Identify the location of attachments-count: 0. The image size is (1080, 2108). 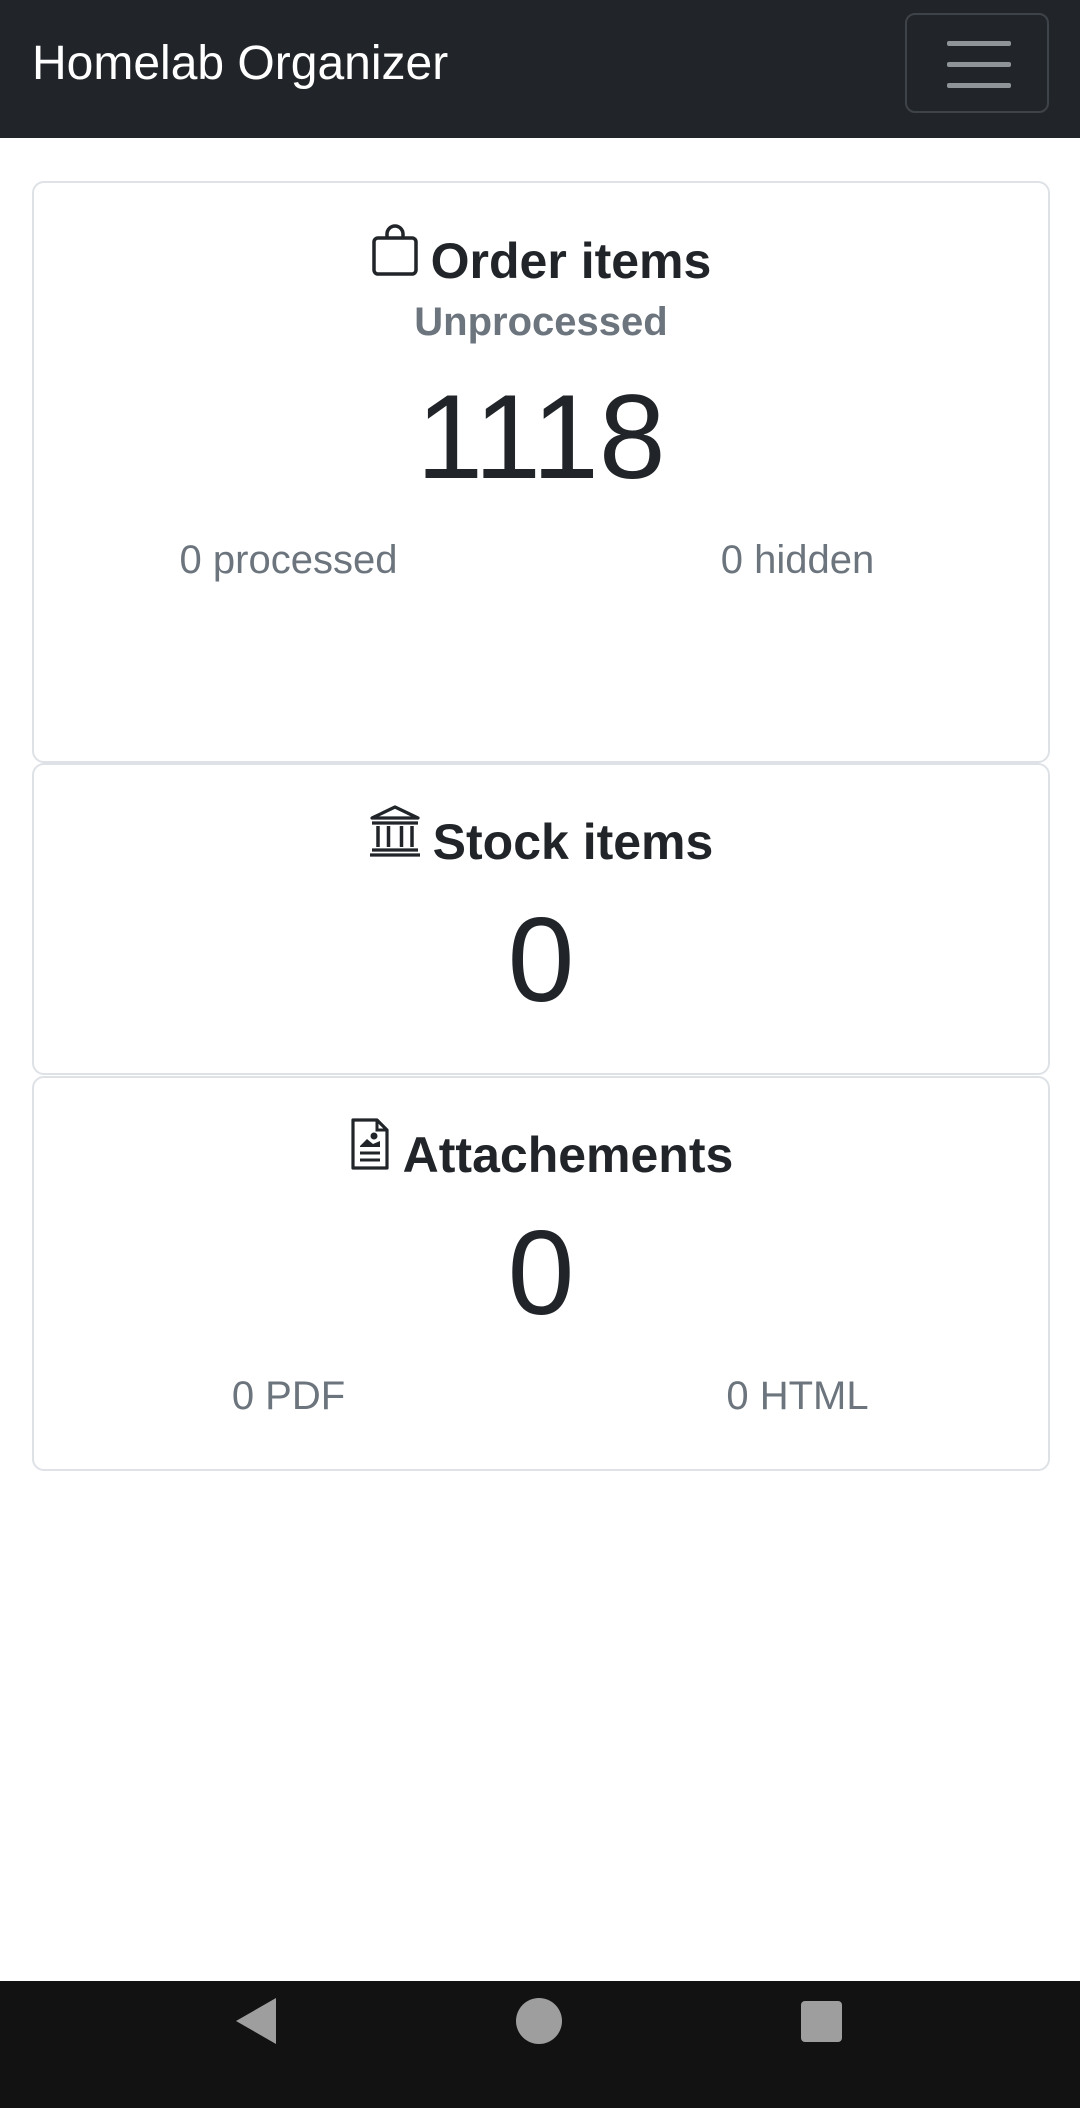
(541, 1273).